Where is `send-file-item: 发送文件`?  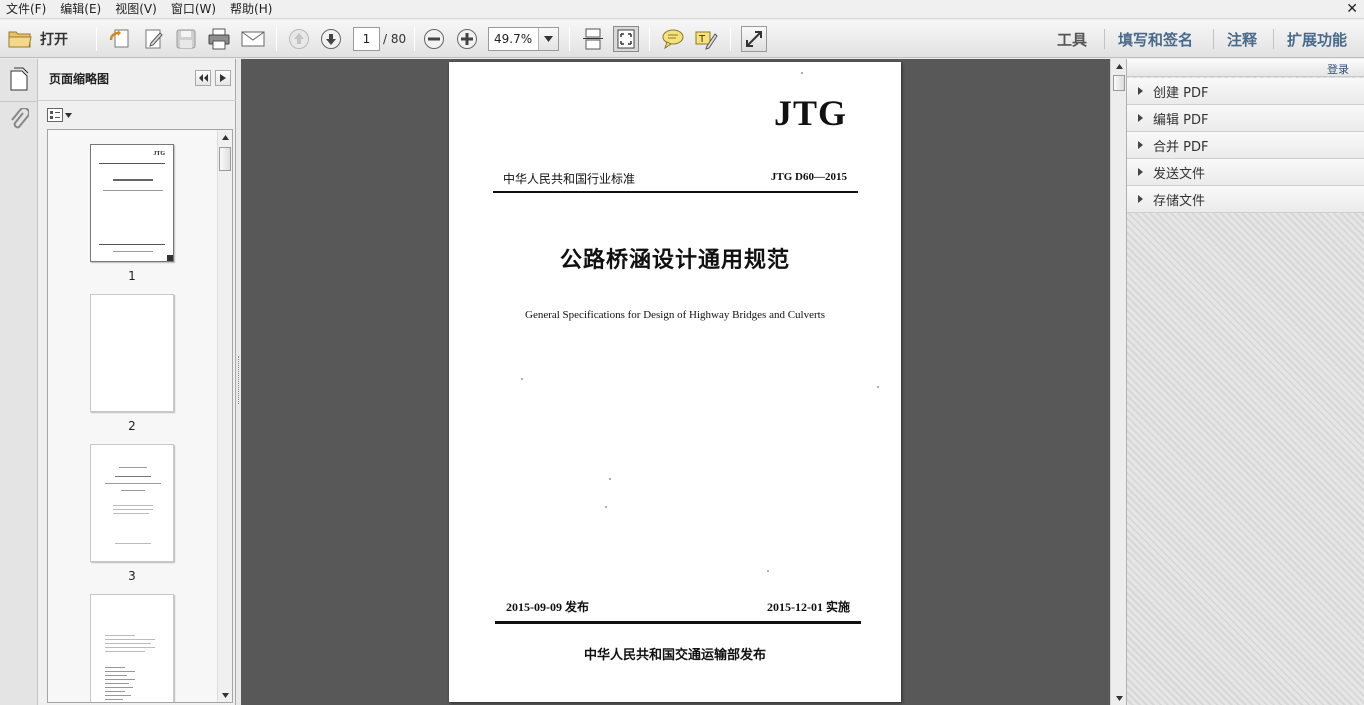
send-file-item: 发送文件 is located at coordinates (1245, 172).